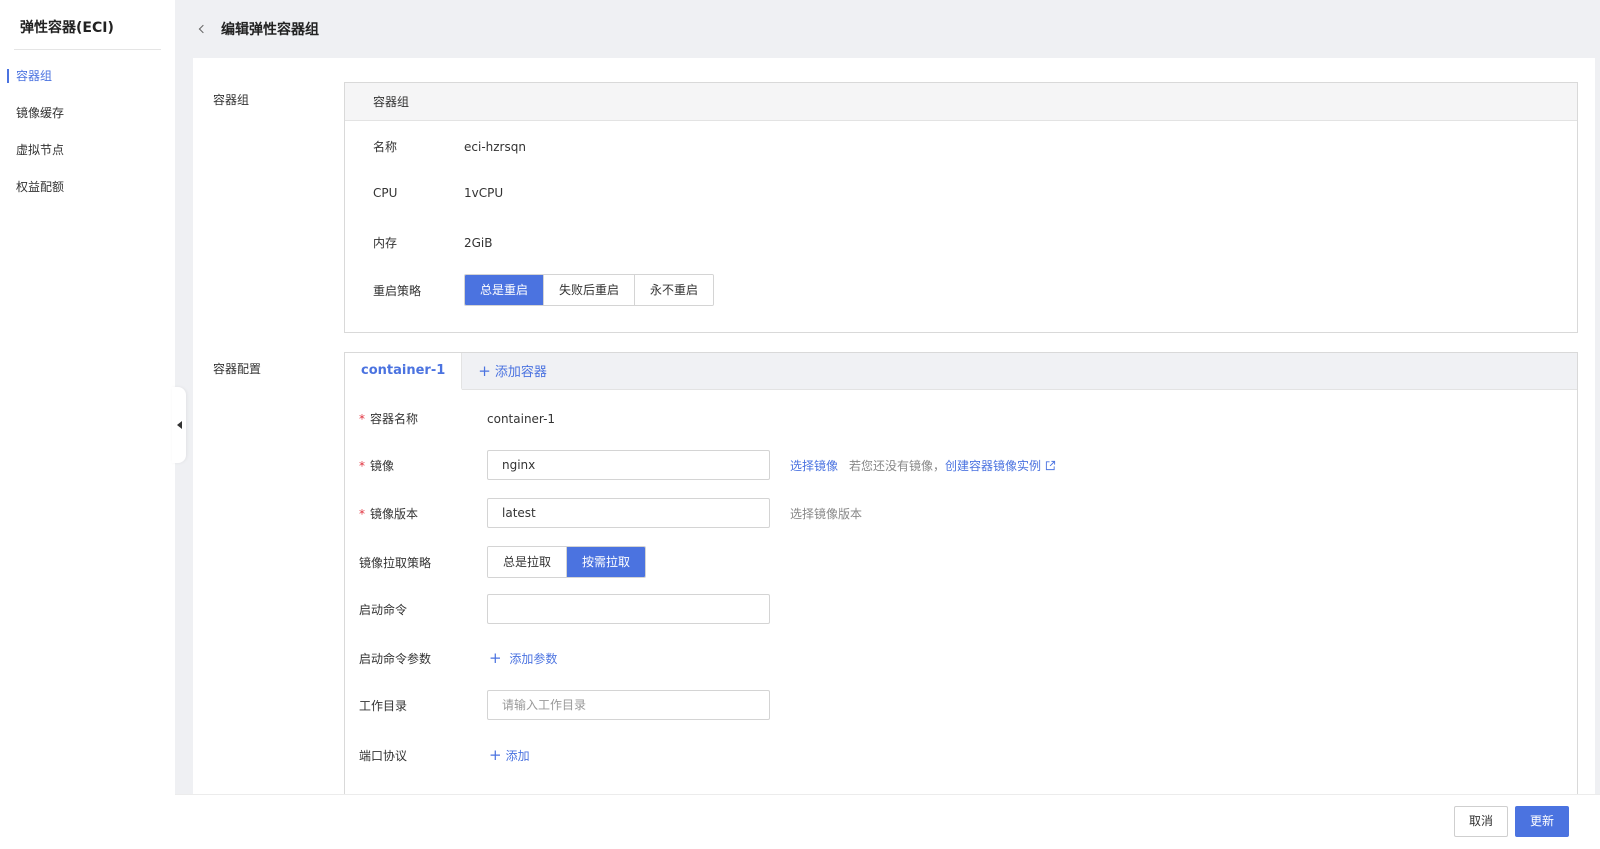 This screenshot has width=1600, height=849. I want to click on add-port-button: + 添加, so click(509, 755).